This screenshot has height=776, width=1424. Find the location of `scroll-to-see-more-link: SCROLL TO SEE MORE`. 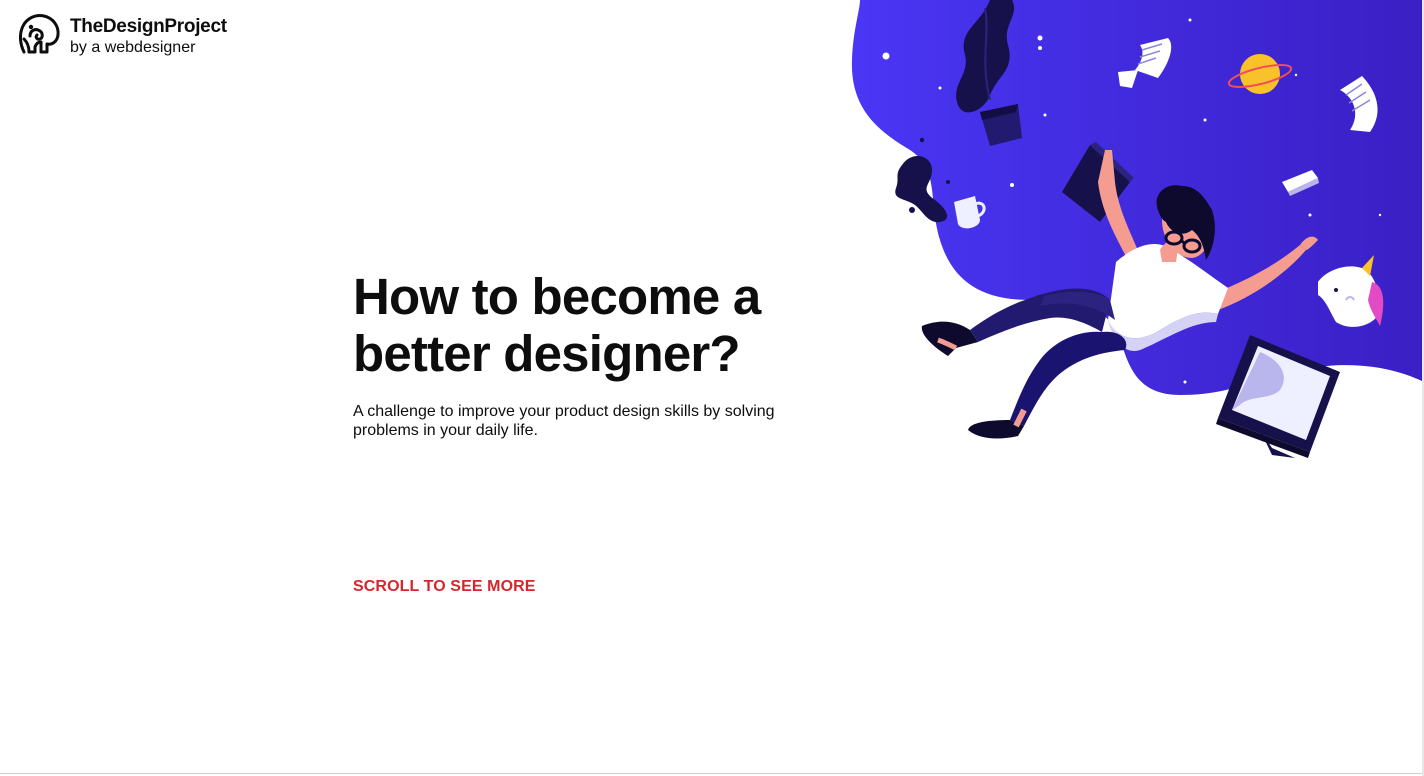

scroll-to-see-more-link: SCROLL TO SEE MORE is located at coordinates (444, 587).